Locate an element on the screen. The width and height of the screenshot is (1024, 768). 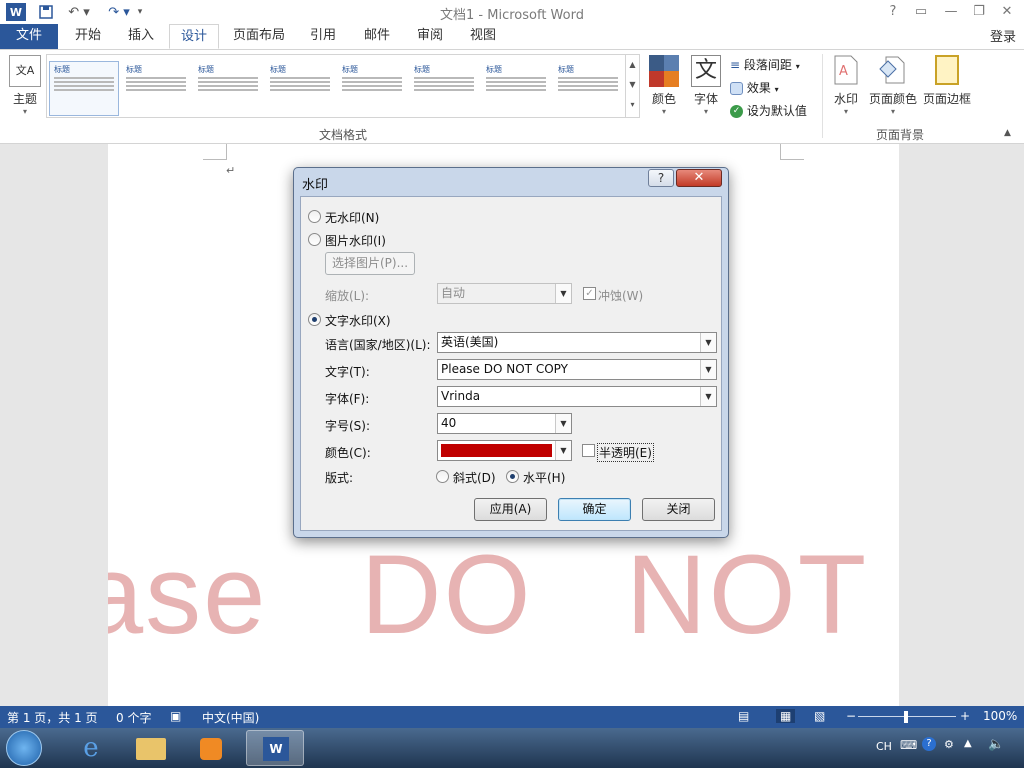
start-button is located at coordinates (24, 748).